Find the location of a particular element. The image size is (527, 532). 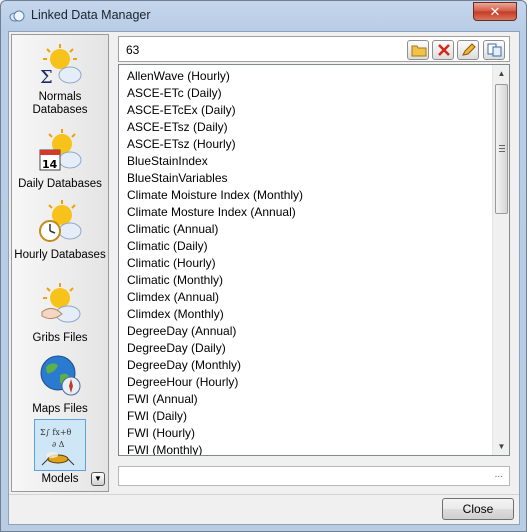

list-item: BlueStainVariables is located at coordinates (307, 178).